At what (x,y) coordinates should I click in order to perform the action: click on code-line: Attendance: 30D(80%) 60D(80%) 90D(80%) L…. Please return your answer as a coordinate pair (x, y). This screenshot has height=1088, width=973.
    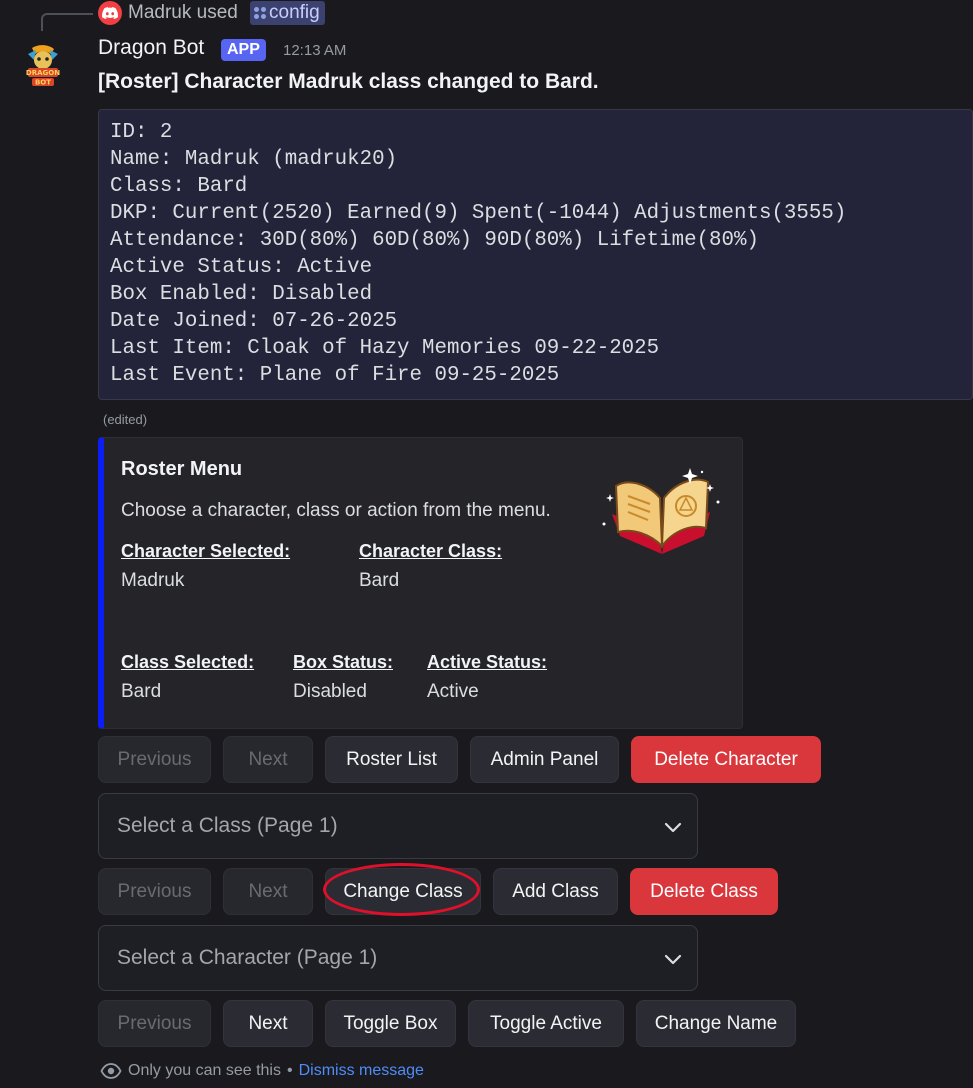
    Looking at the image, I should click on (434, 240).